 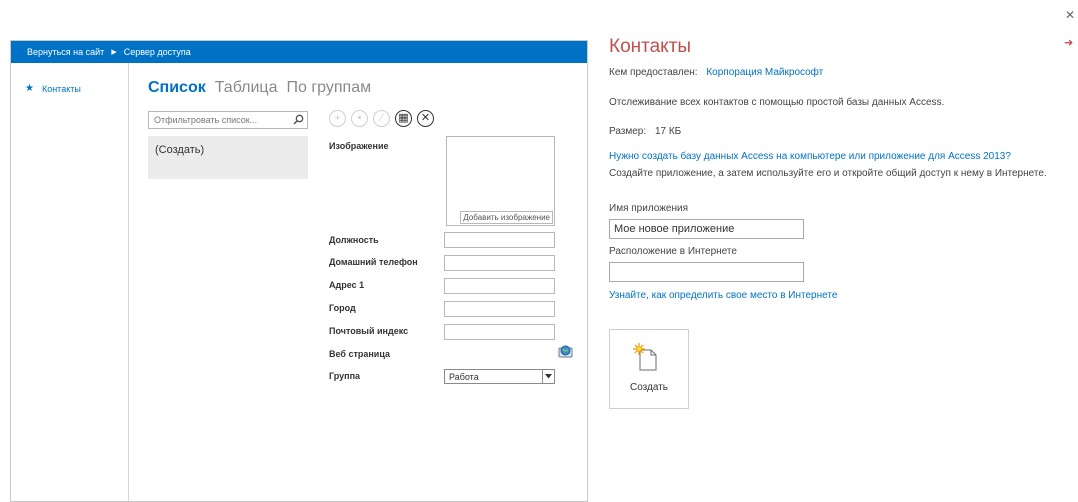 I want to click on add-icon: +, so click(x=337, y=118).